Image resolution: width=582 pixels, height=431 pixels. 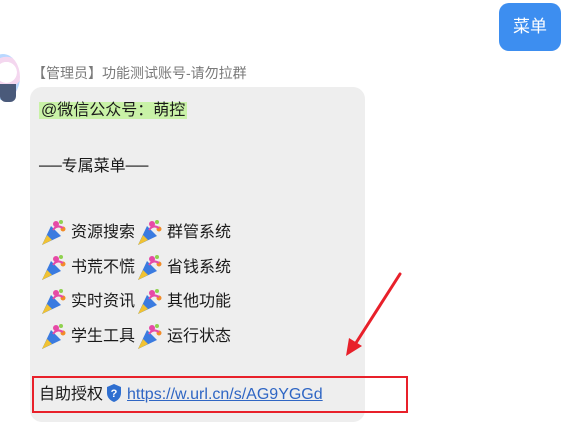 What do you see at coordinates (199, 268) in the screenshot?
I see `menu-item-label: 省钱系统` at bounding box center [199, 268].